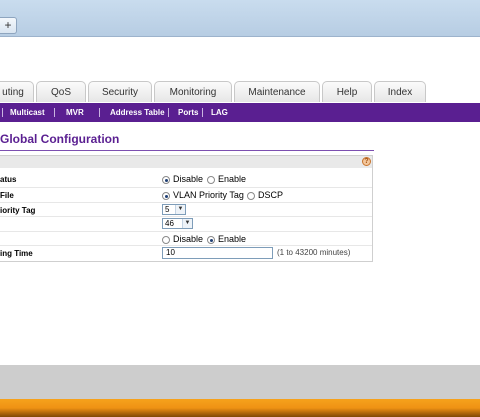 The height and width of the screenshot is (417, 480). Describe the element at coordinates (400, 91) in the screenshot. I see `tab-index: Index` at that location.